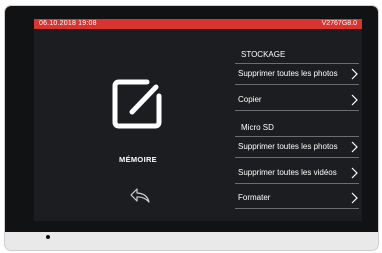 The height and width of the screenshot is (253, 382). What do you see at coordinates (263, 54) in the screenshot?
I see `storage-header: STOCKAGE` at bounding box center [263, 54].